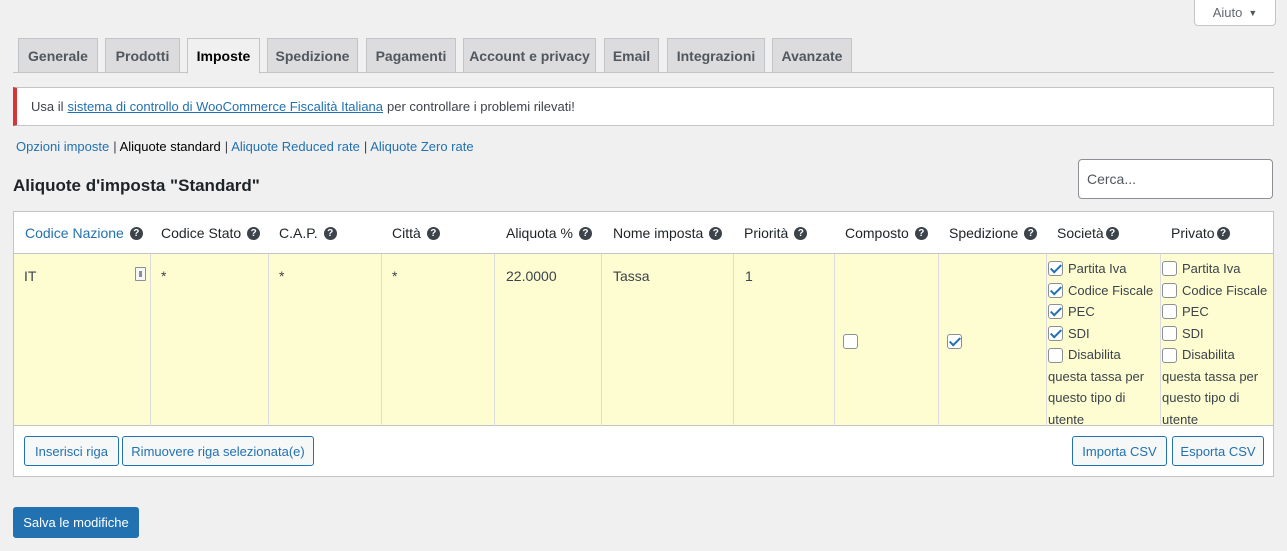 This screenshot has height=551, width=1287. Describe the element at coordinates (1200, 233) in the screenshot. I see `col-private: Privato?` at that location.